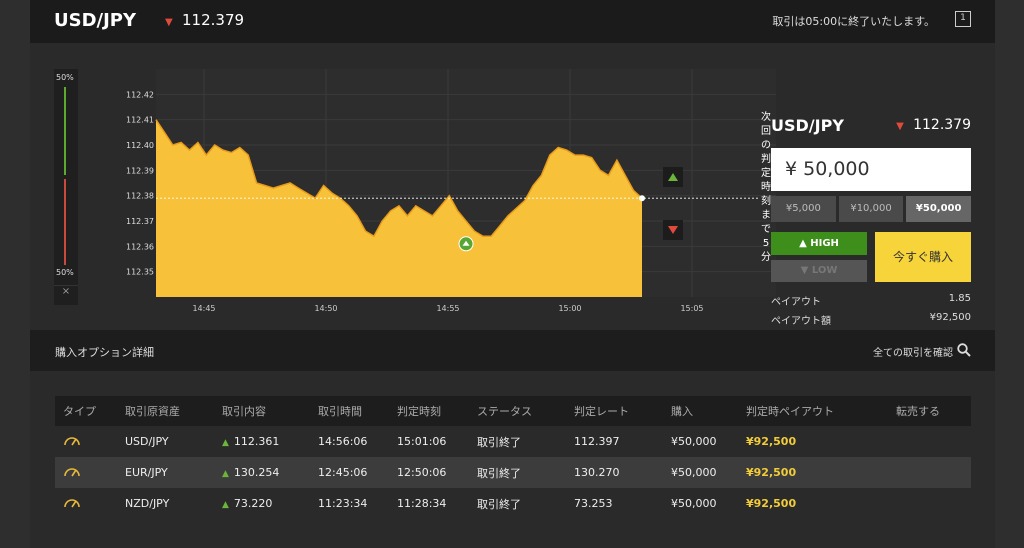 This screenshot has height=548, width=1024. What do you see at coordinates (801, 321) in the screenshot?
I see `payout-amount-label: ペイアウト額` at bounding box center [801, 321].